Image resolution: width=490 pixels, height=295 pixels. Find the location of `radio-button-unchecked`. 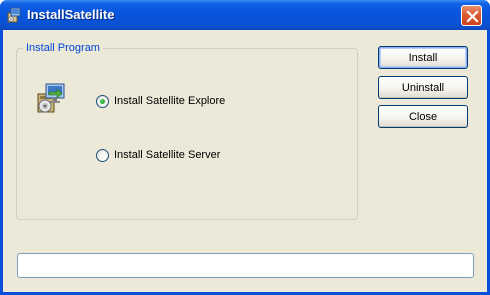

radio-button-unchecked is located at coordinates (102, 155).